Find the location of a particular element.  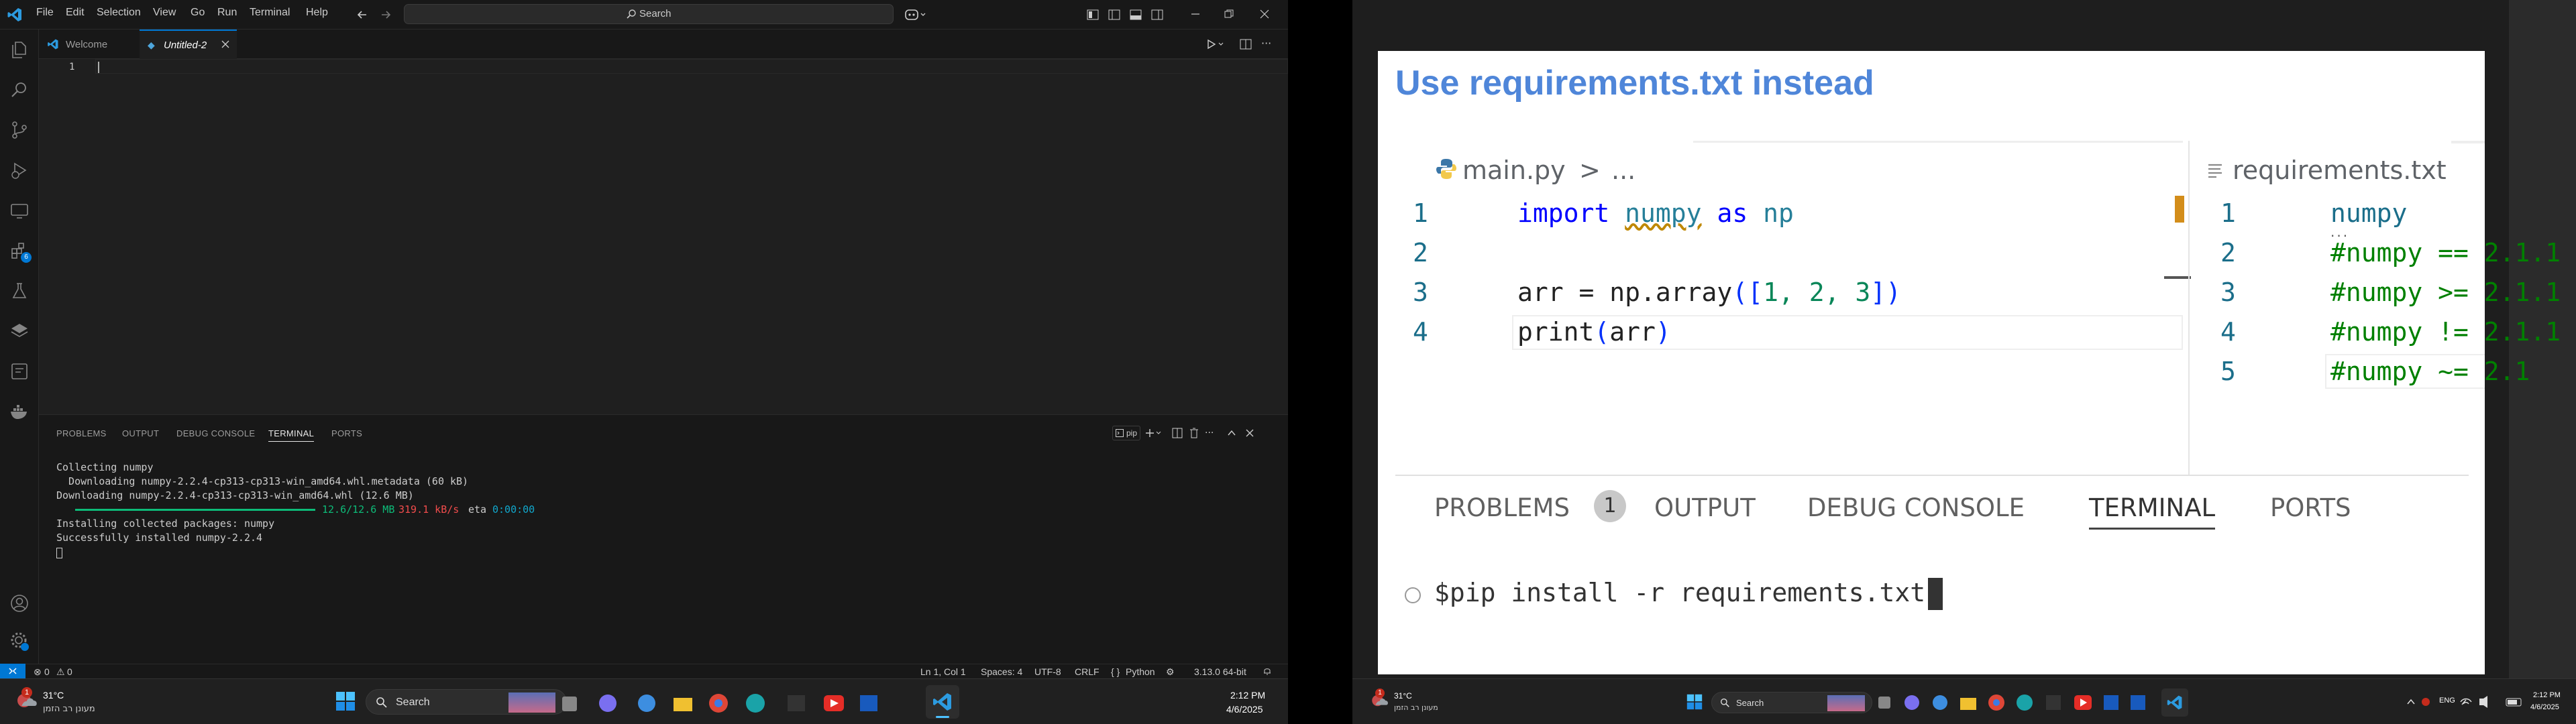

editor-split-divider is located at coordinates (2189, 308).